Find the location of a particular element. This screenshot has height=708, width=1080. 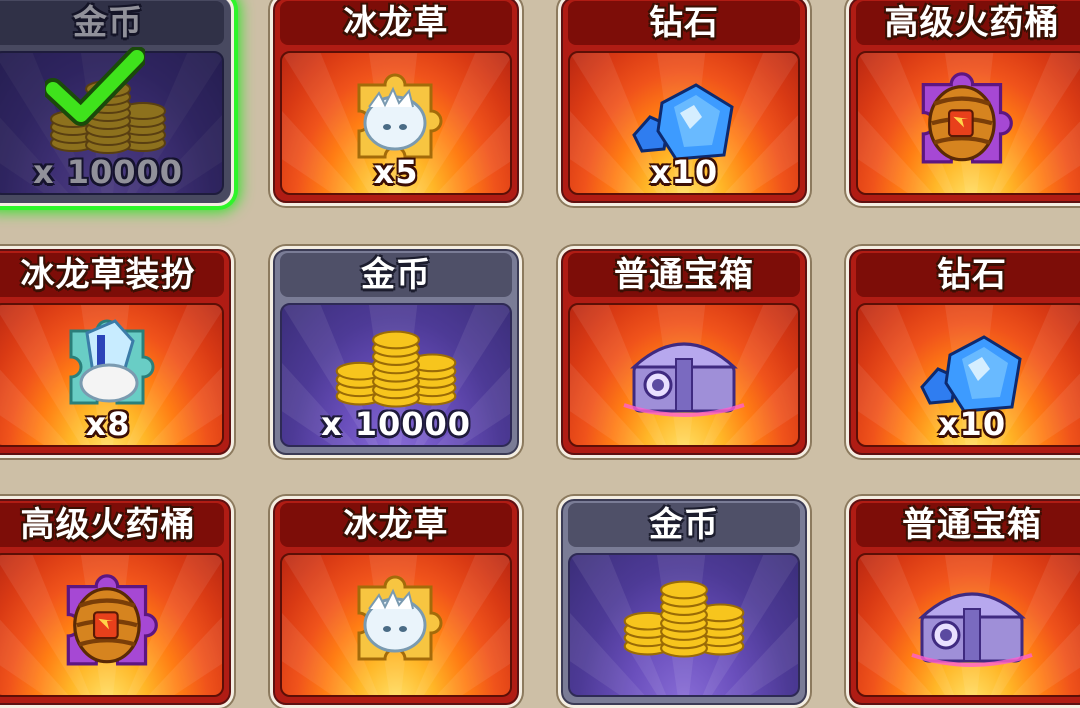

reward-panel: x5 is located at coordinates (396, 123).